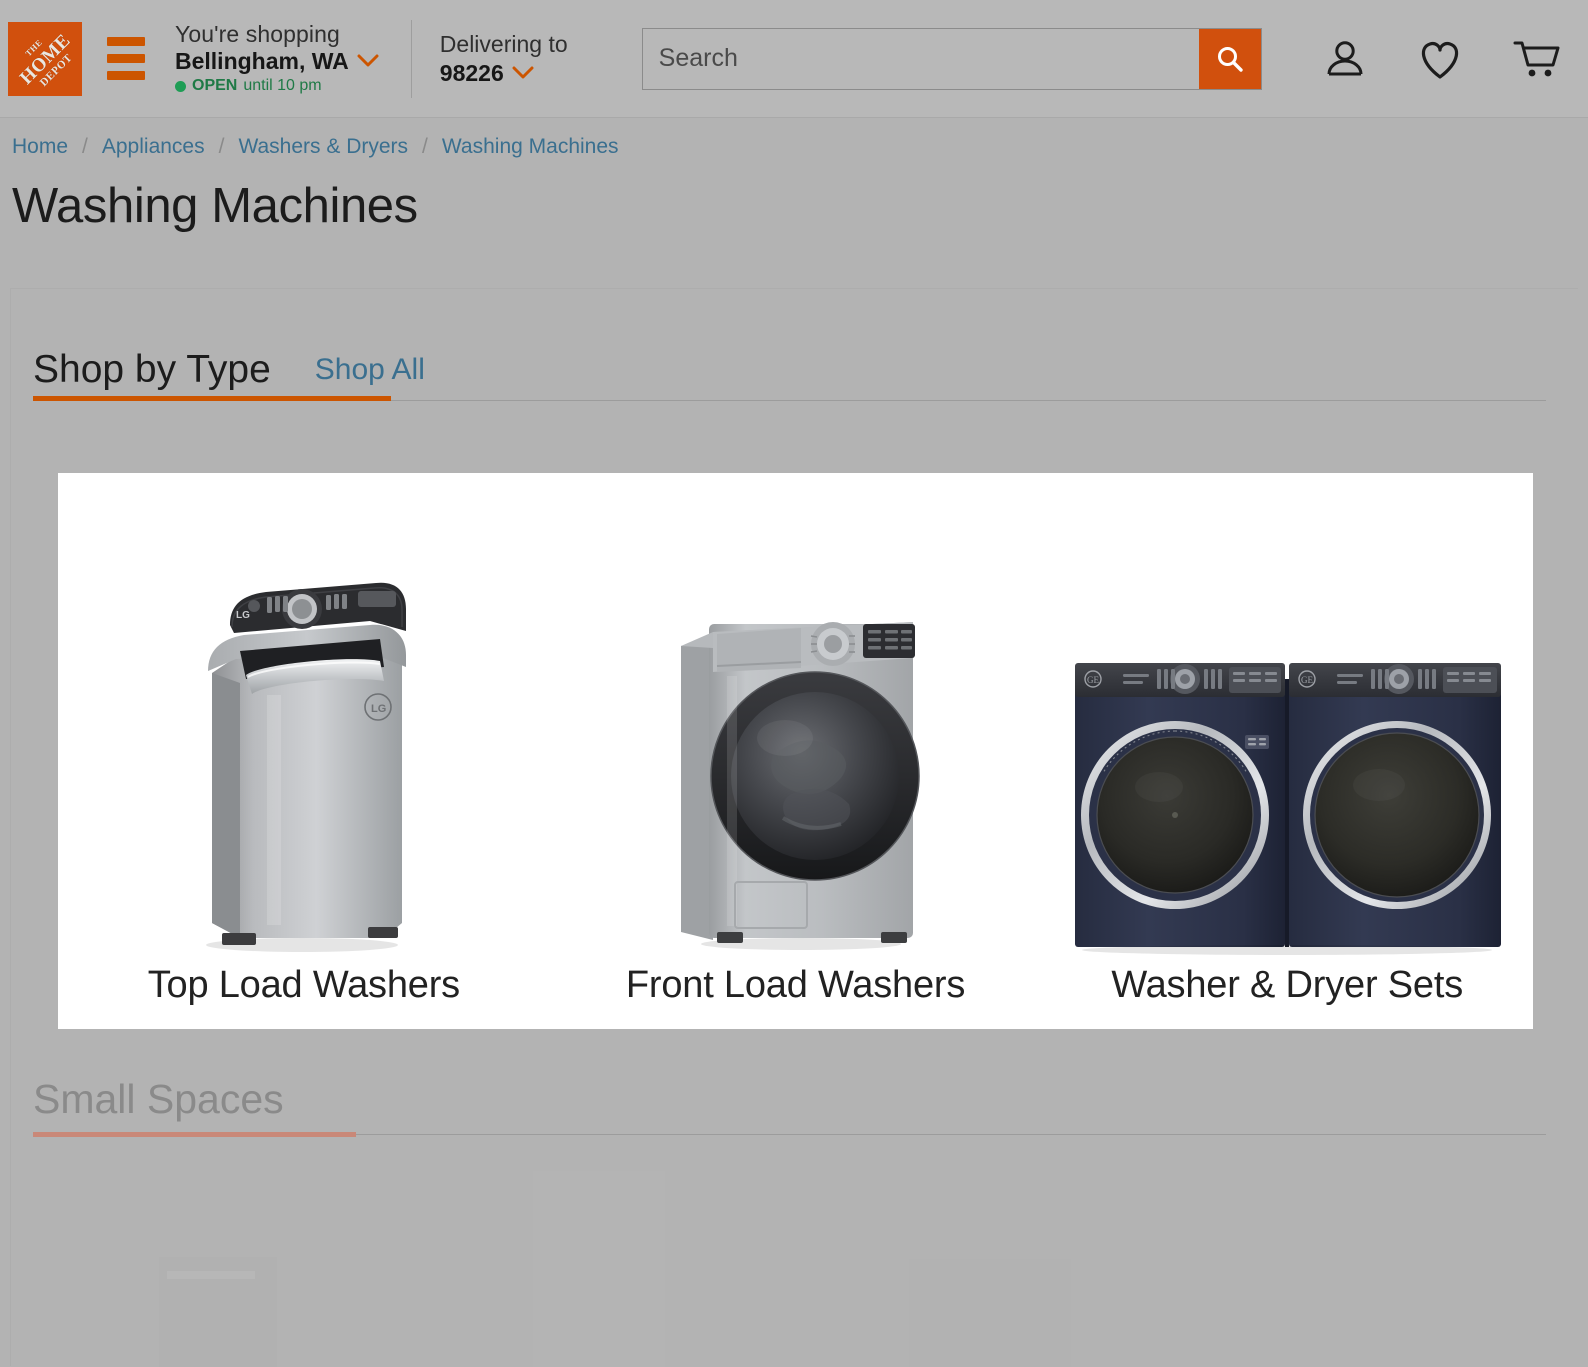 The width and height of the screenshot is (1588, 1367). I want to click on category-tile-label: Front Load Washers, so click(795, 985).